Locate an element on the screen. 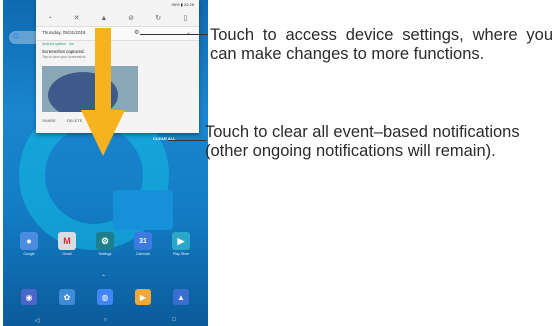 The width and height of the screenshot is (557, 326). swipe-down-arrow-icon is located at coordinates (103, 92).